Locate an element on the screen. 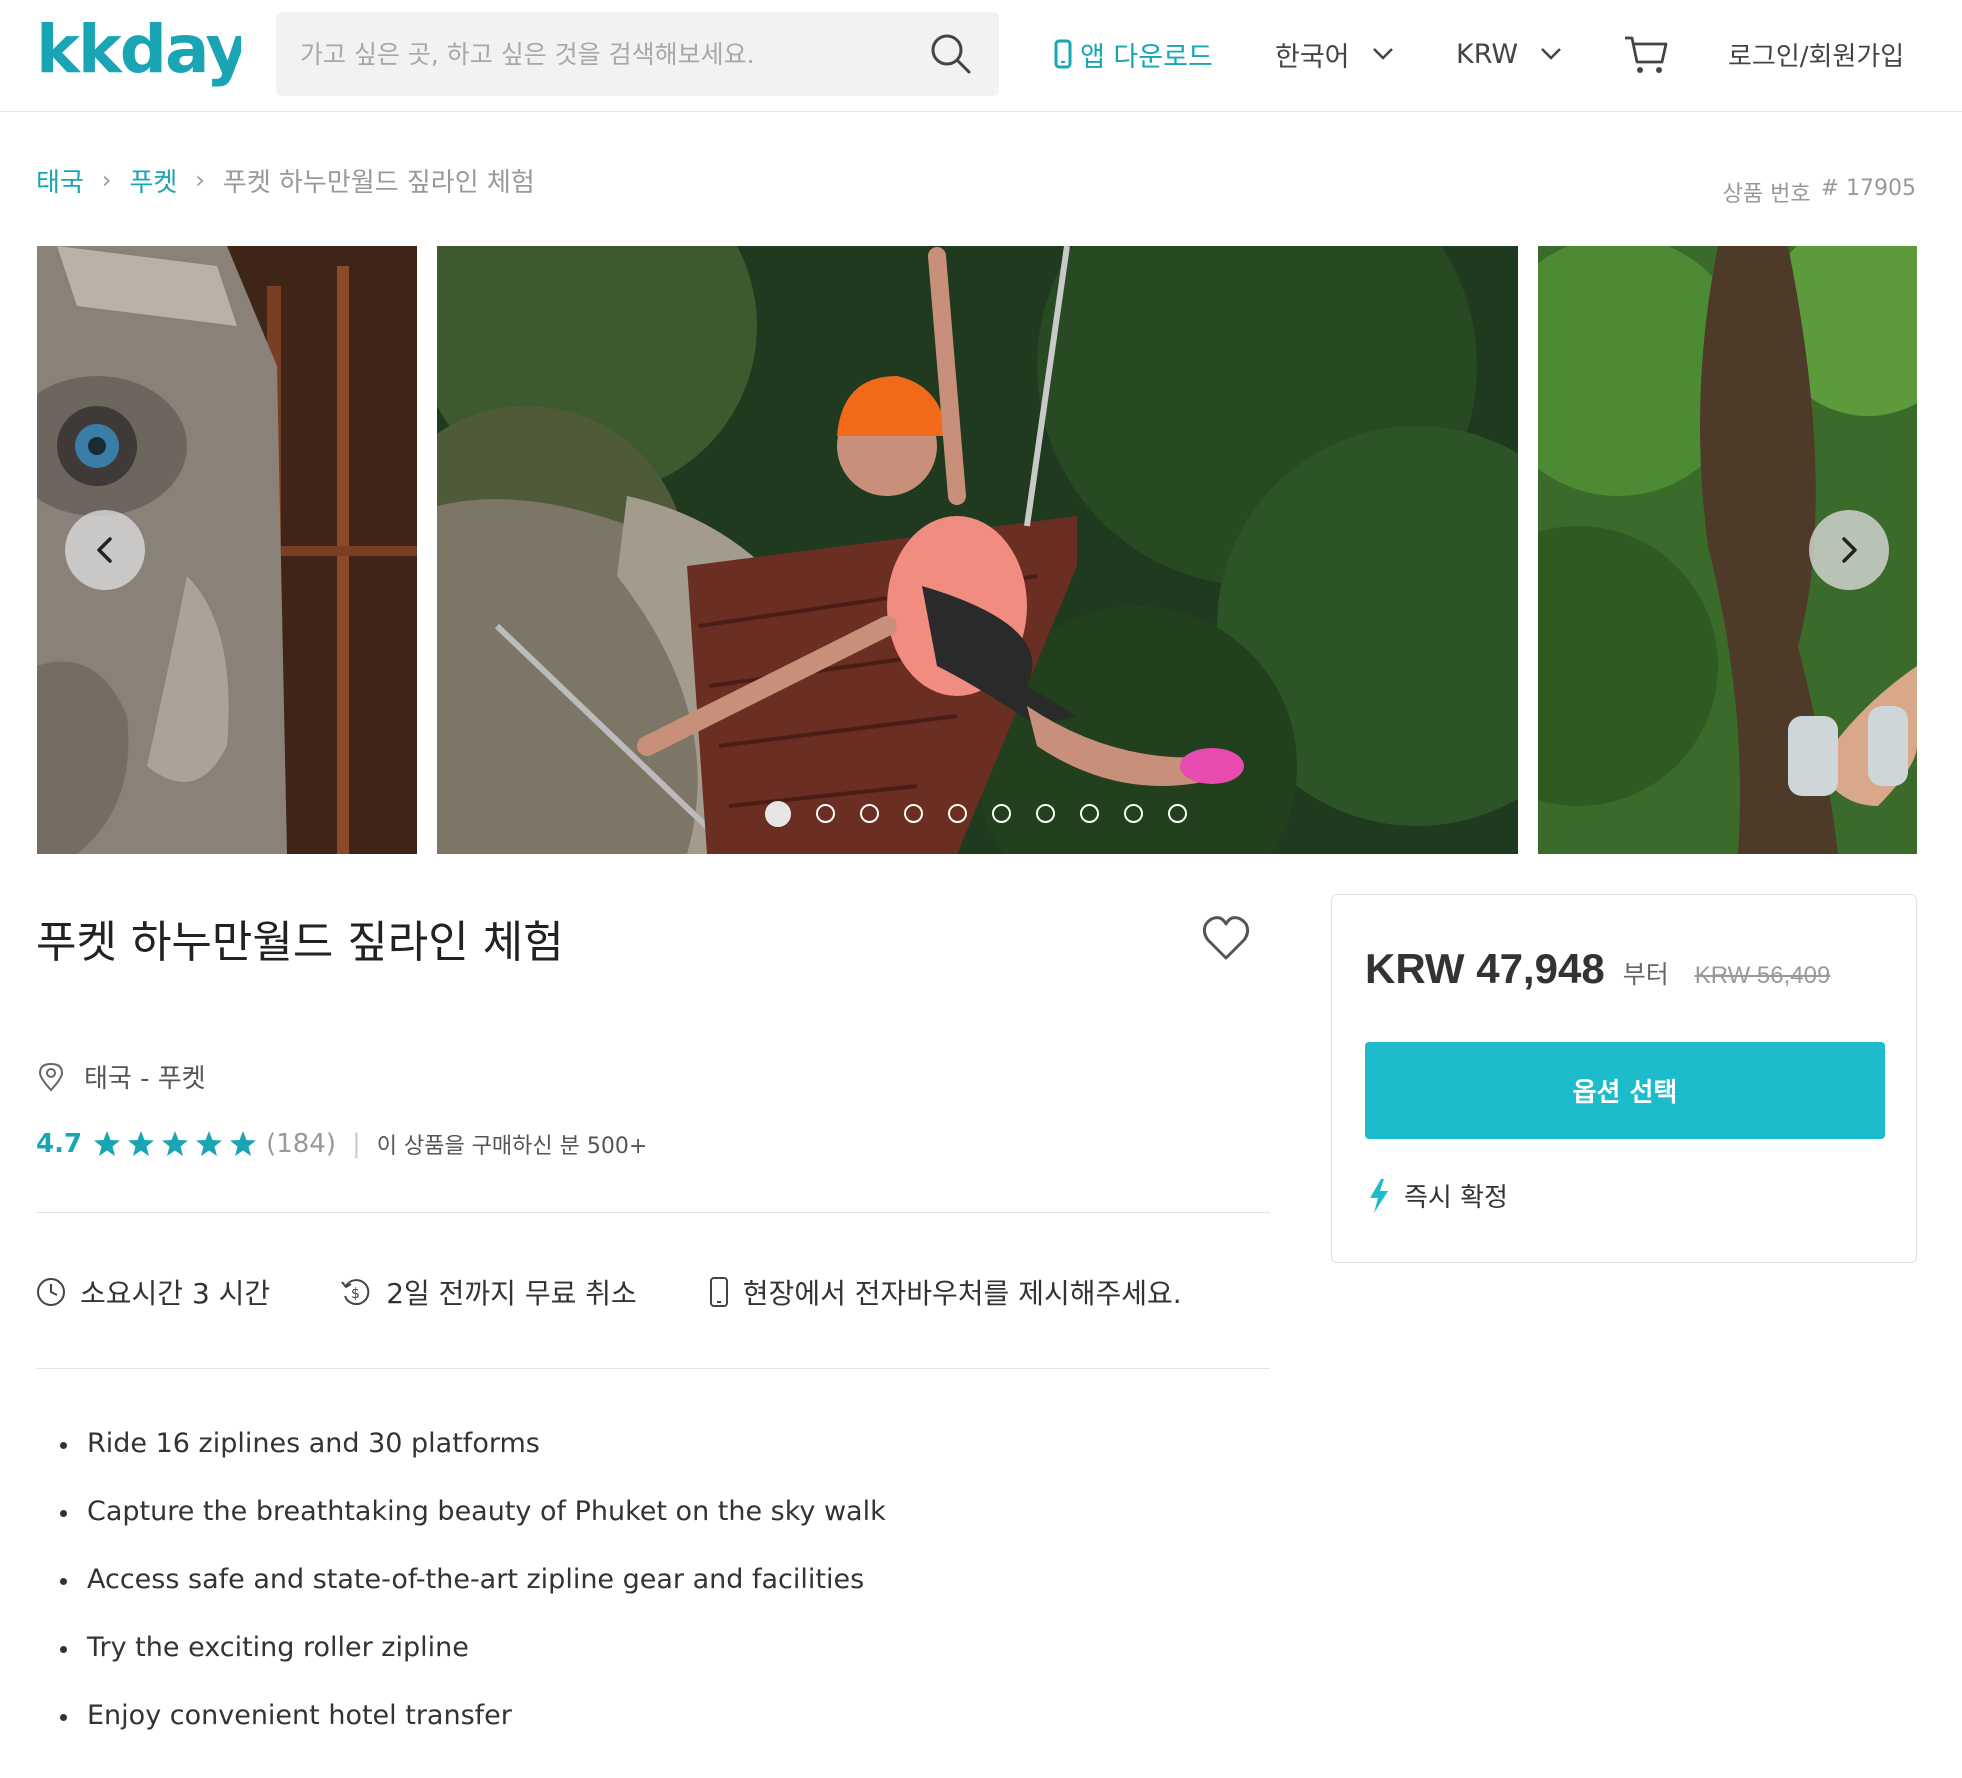 The image size is (1962, 1778). purchase-count: 이 상품을 구매하신 분 500+ is located at coordinates (512, 1146).